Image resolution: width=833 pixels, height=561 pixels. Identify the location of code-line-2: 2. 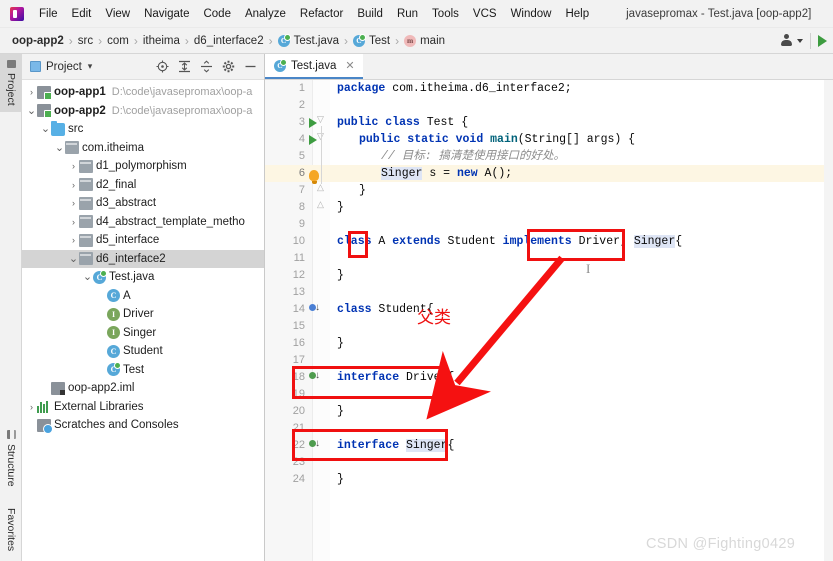
(549, 105).